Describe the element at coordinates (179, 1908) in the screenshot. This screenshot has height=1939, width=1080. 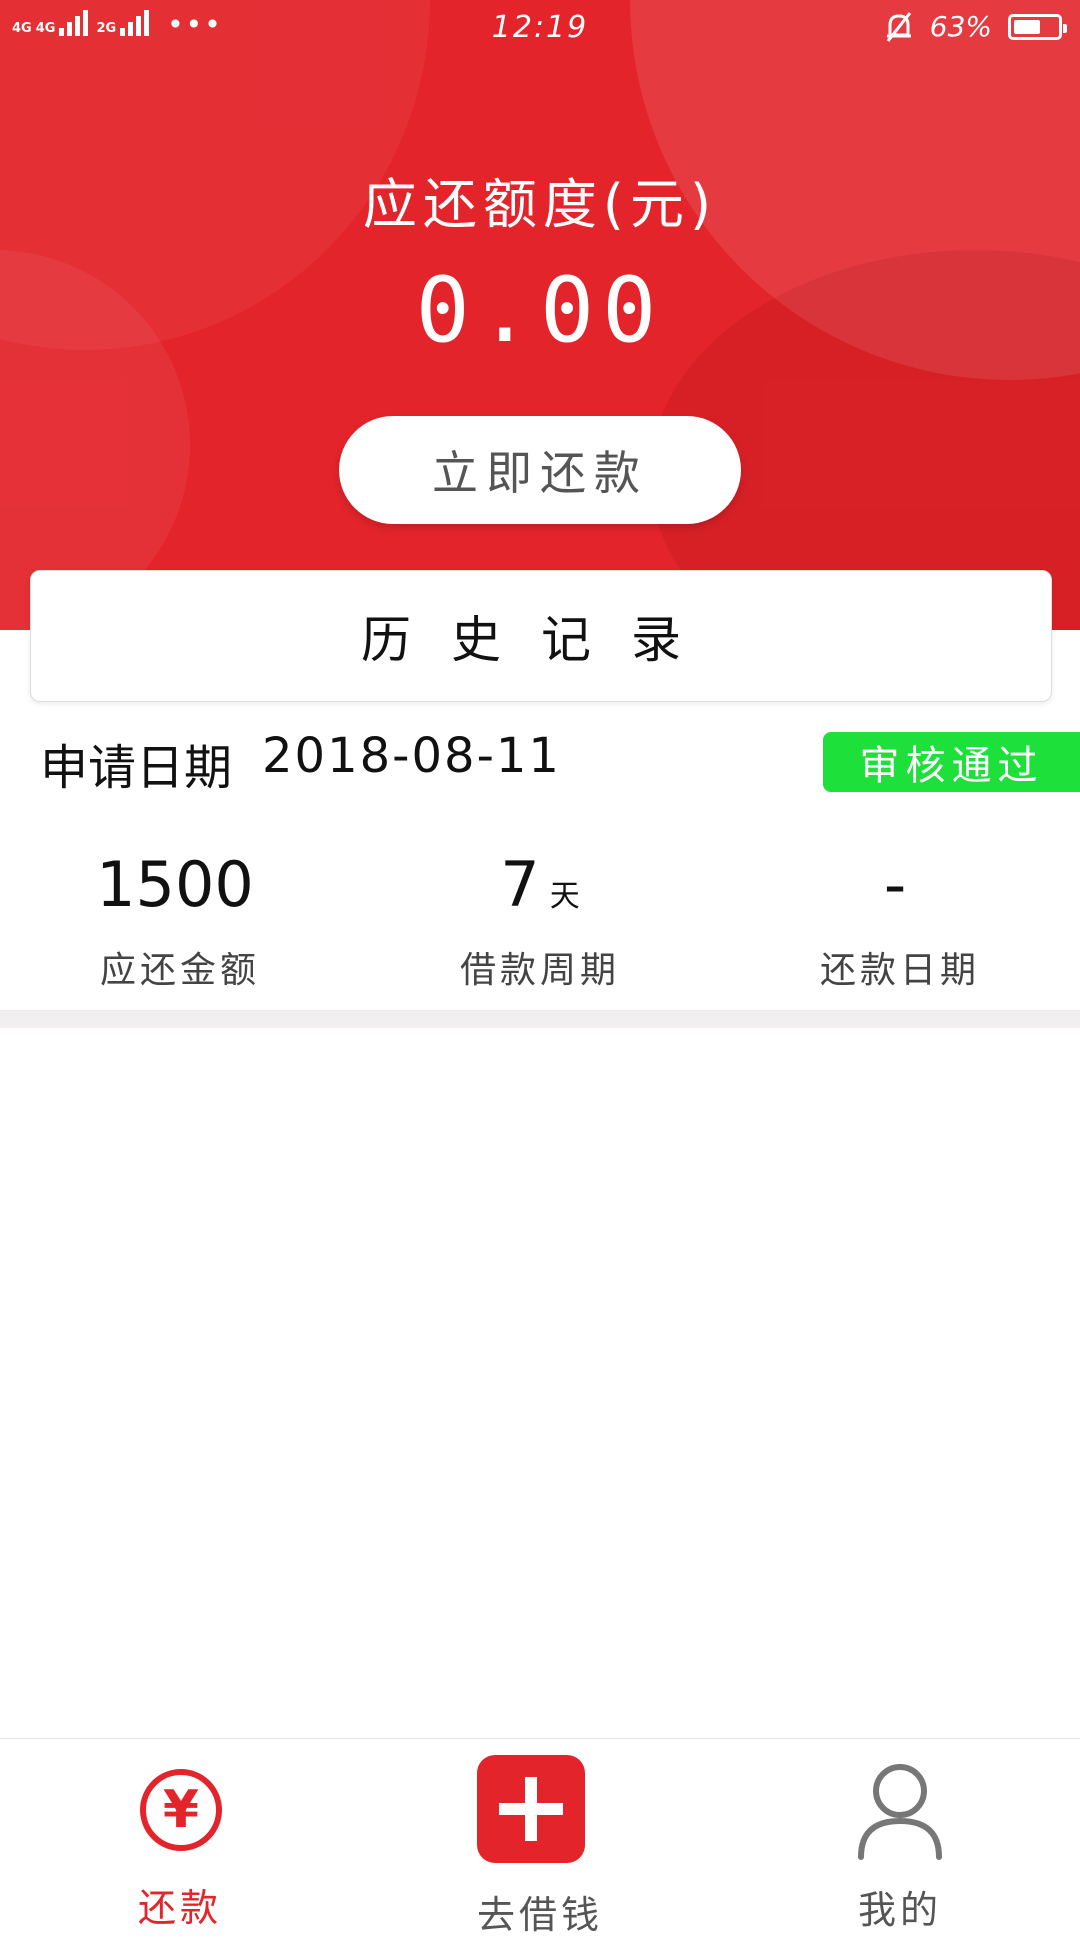
I see `nav-label: 还款` at that location.